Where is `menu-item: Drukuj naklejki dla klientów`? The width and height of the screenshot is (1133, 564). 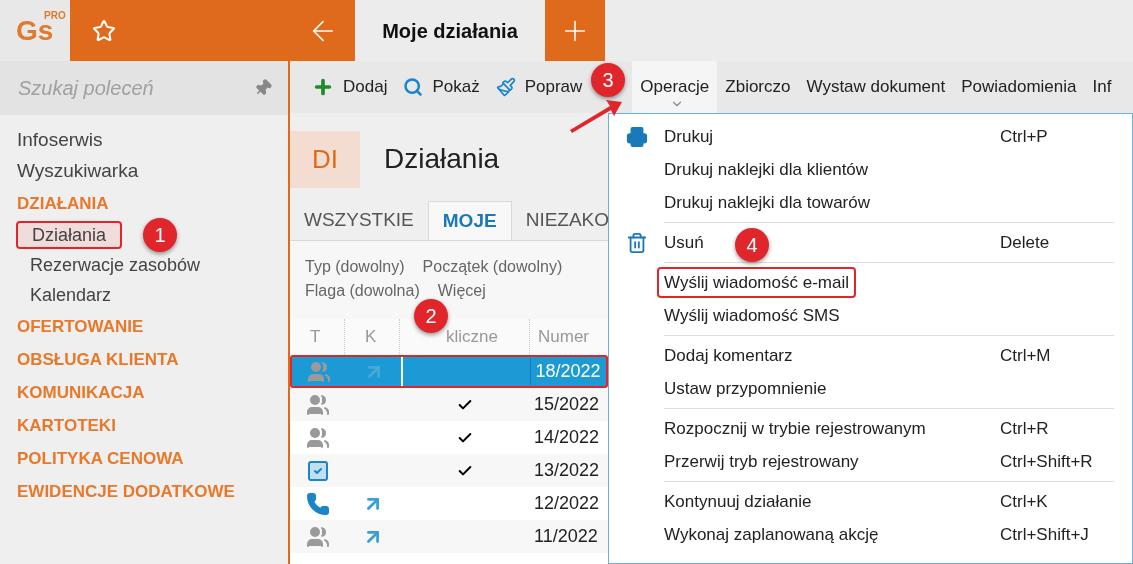
menu-item: Drukuj naklejki dla klientów is located at coordinates (766, 169).